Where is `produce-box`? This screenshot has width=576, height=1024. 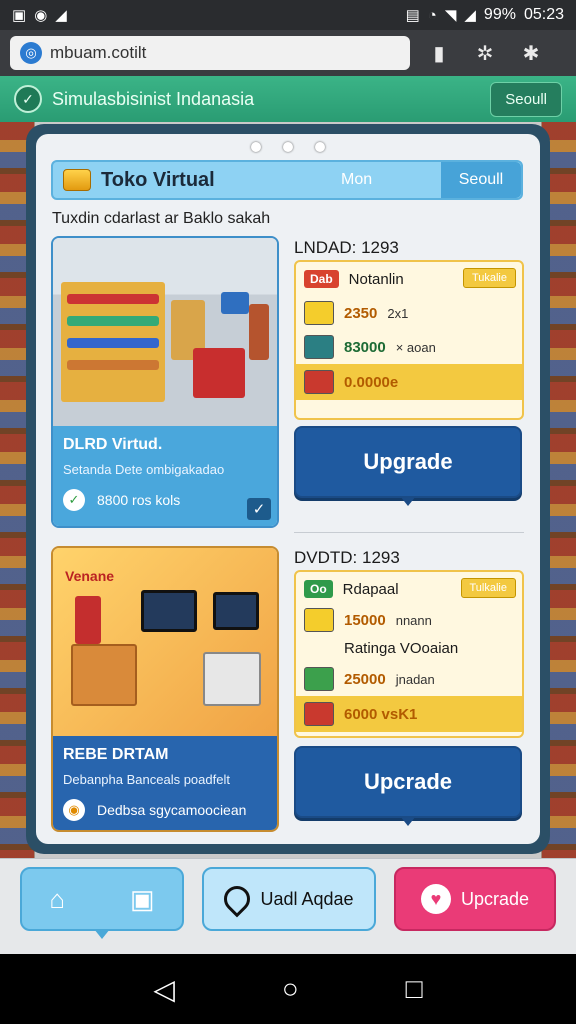
produce-box is located at coordinates (104, 675).